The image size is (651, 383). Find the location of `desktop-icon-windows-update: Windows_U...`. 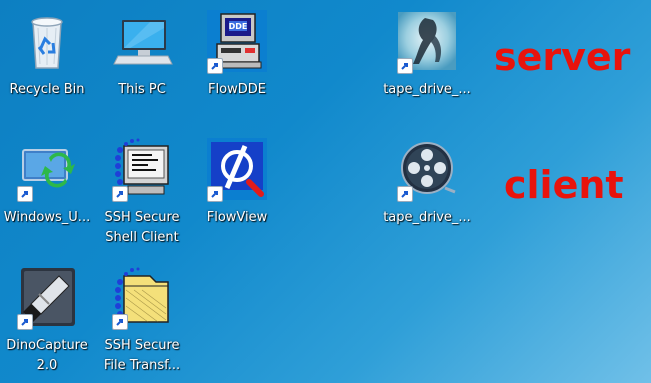

desktop-icon-windows-update: Windows_U... is located at coordinates (47, 191).